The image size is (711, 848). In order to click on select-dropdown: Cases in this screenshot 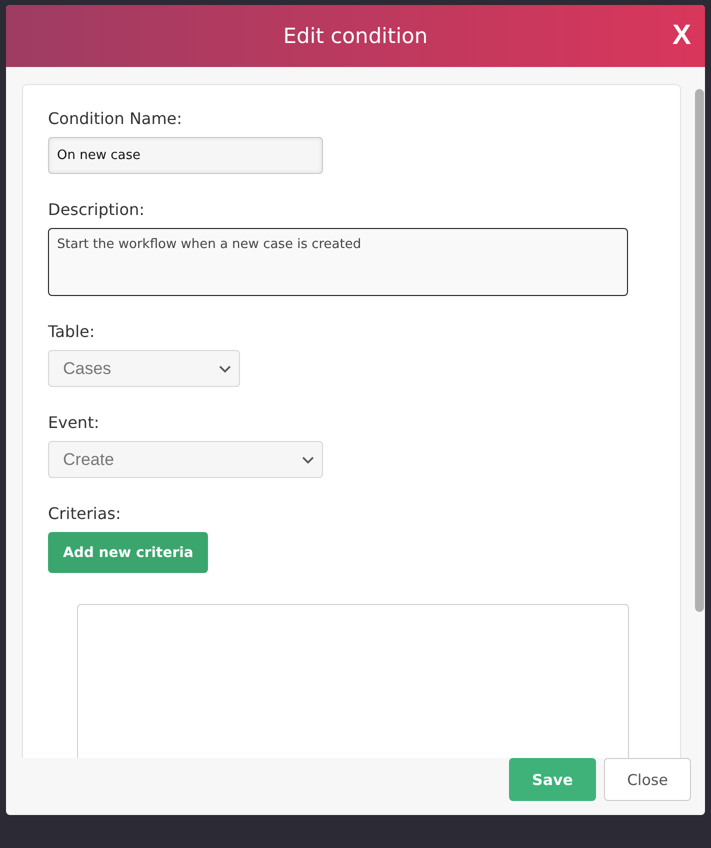, I will do `click(144, 368)`.